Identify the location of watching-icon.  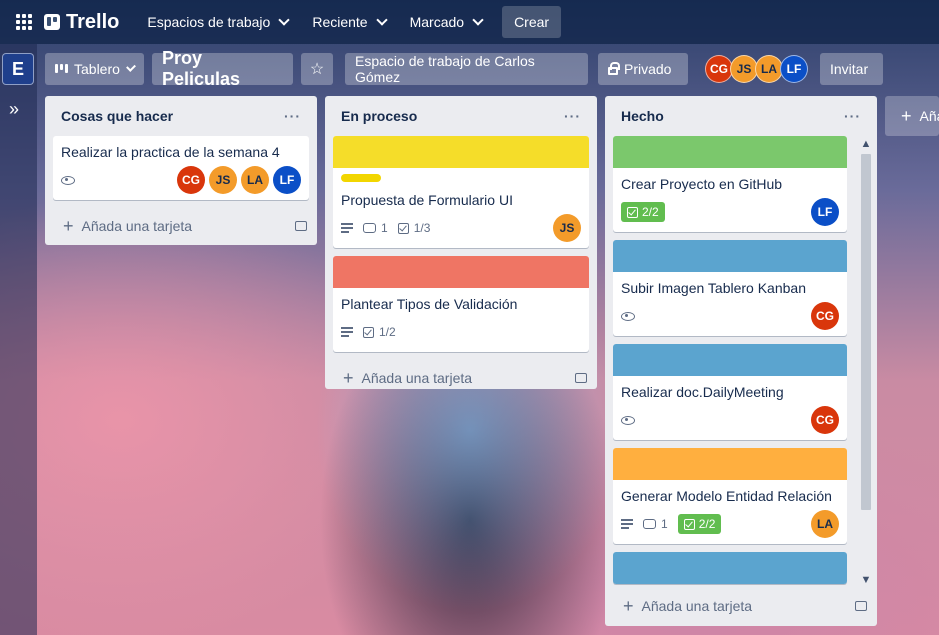
(68, 180).